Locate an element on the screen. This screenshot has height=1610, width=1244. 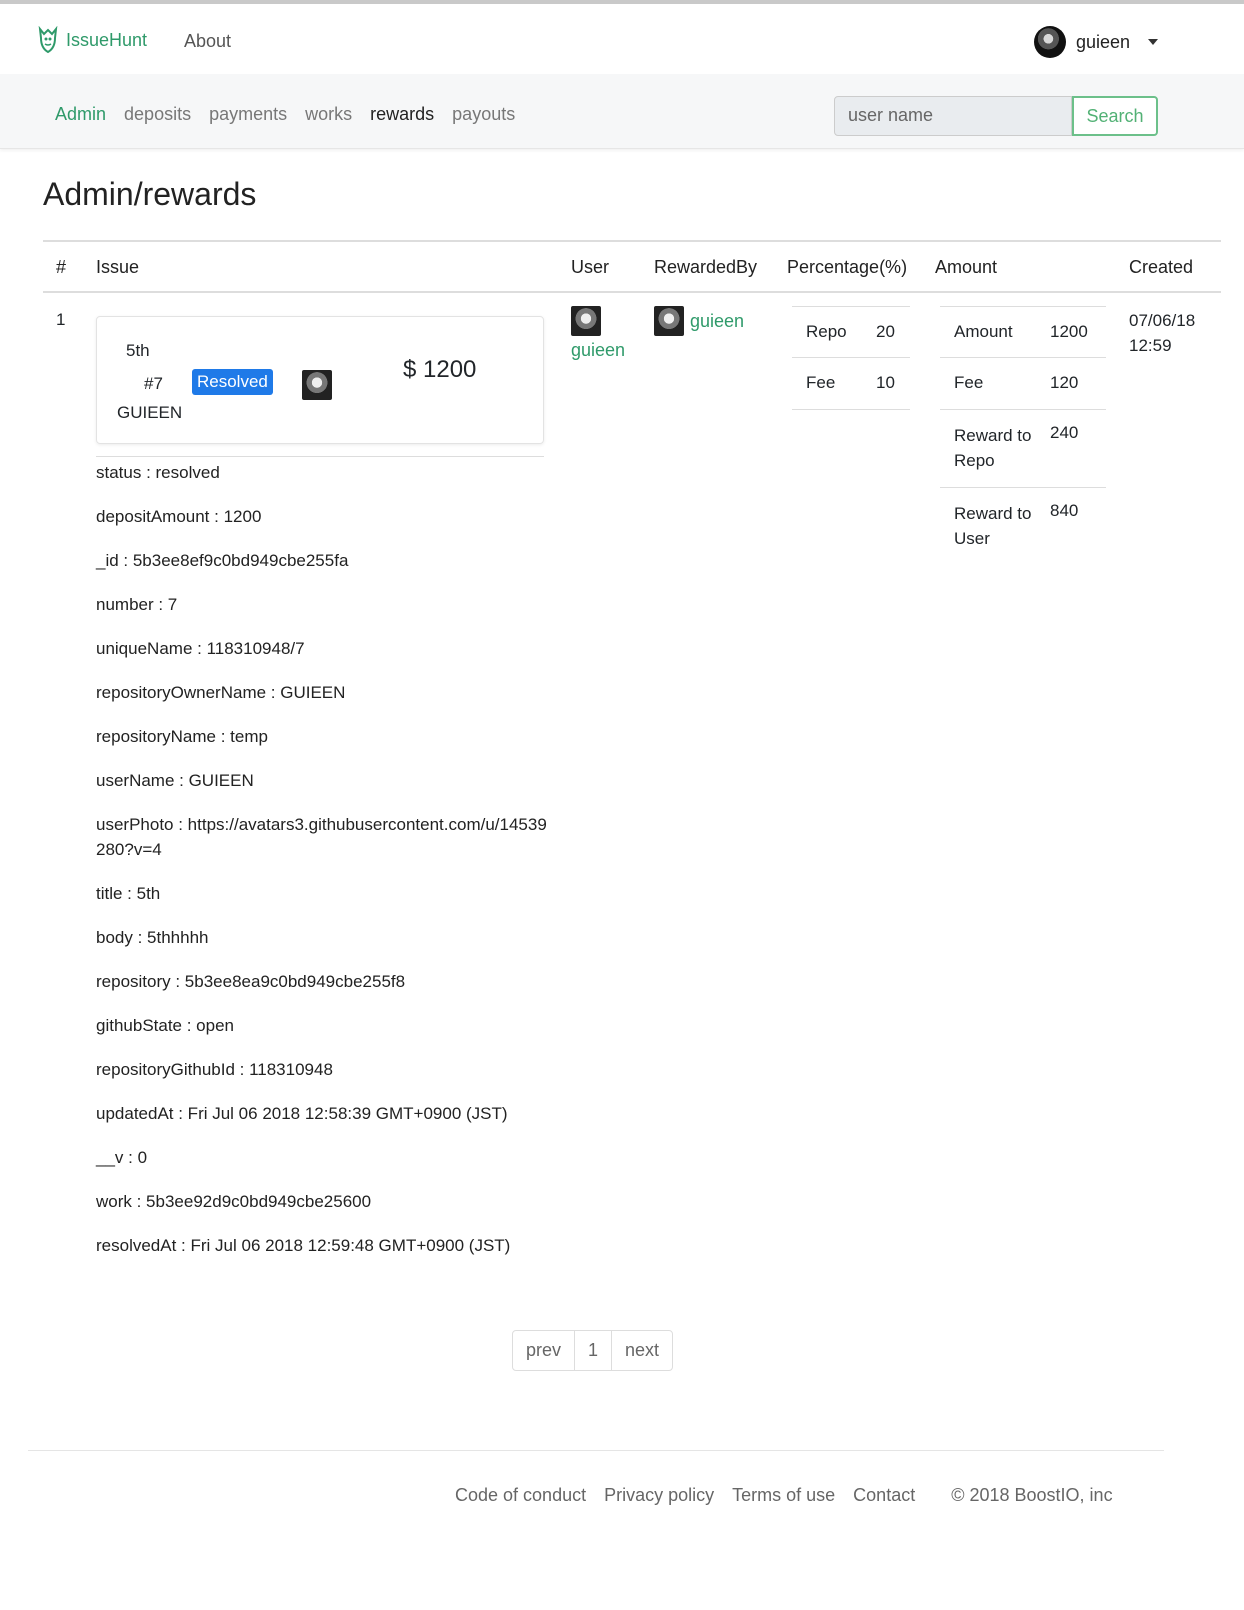
amount-row: Reward to Repo 240 is located at coordinates (1023, 449).